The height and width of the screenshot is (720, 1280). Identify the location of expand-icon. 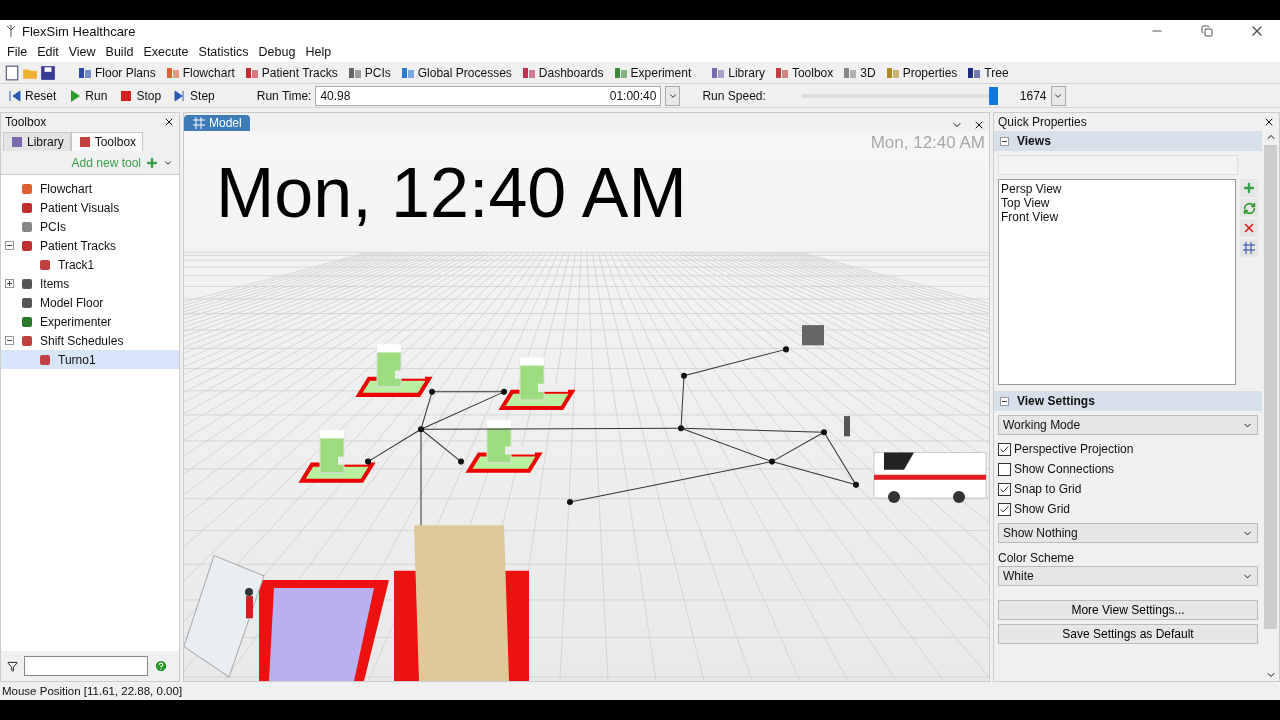
(9, 283).